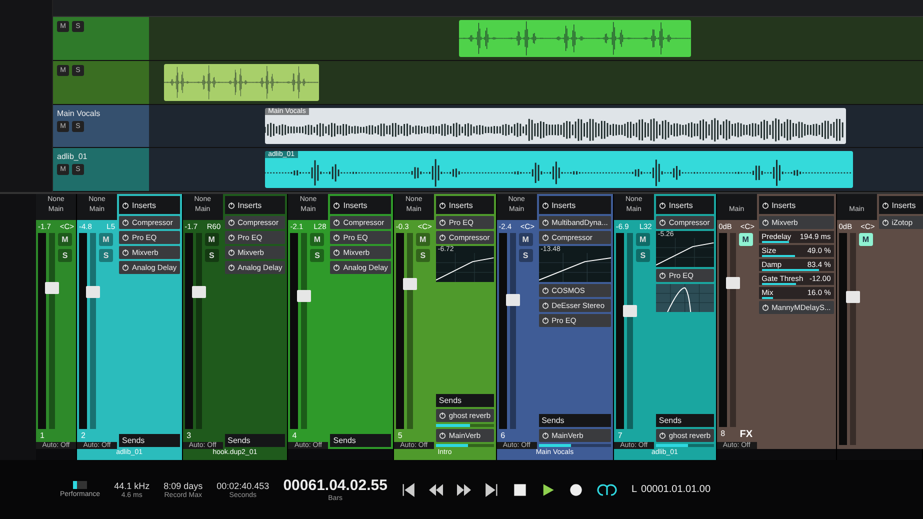 The image size is (923, 519). I want to click on channel-number: 6, so click(503, 435).